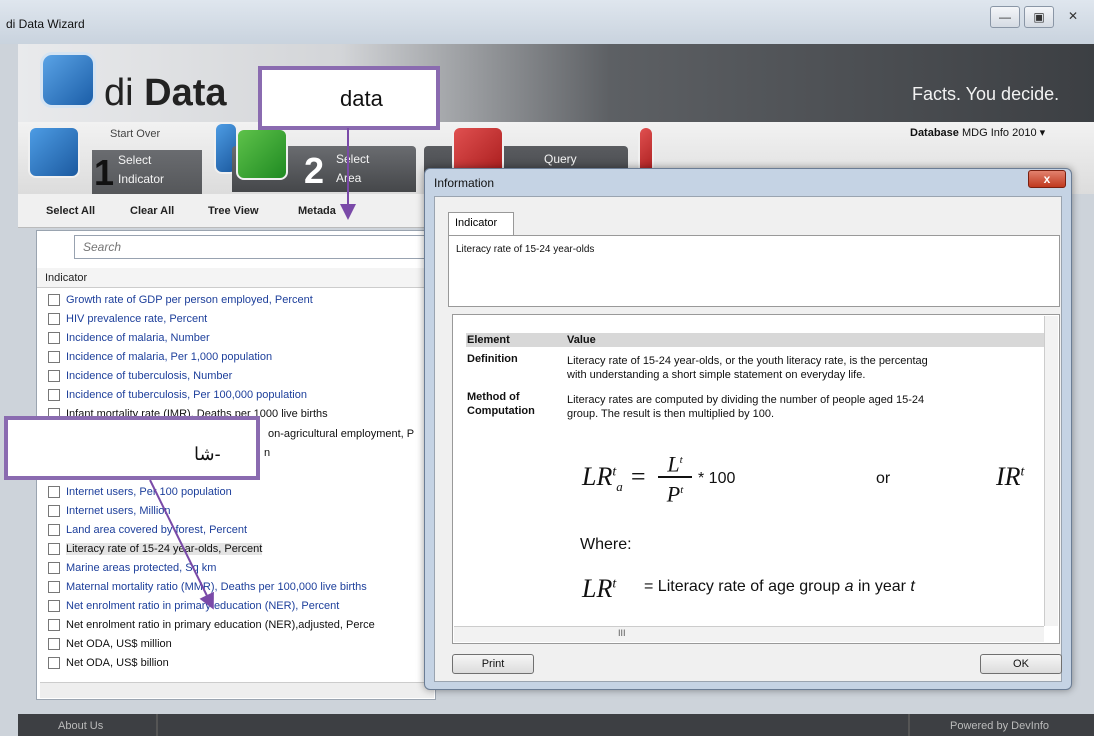  What do you see at coordinates (181, 544) in the screenshot?
I see `arrow-middle` at bounding box center [181, 544].